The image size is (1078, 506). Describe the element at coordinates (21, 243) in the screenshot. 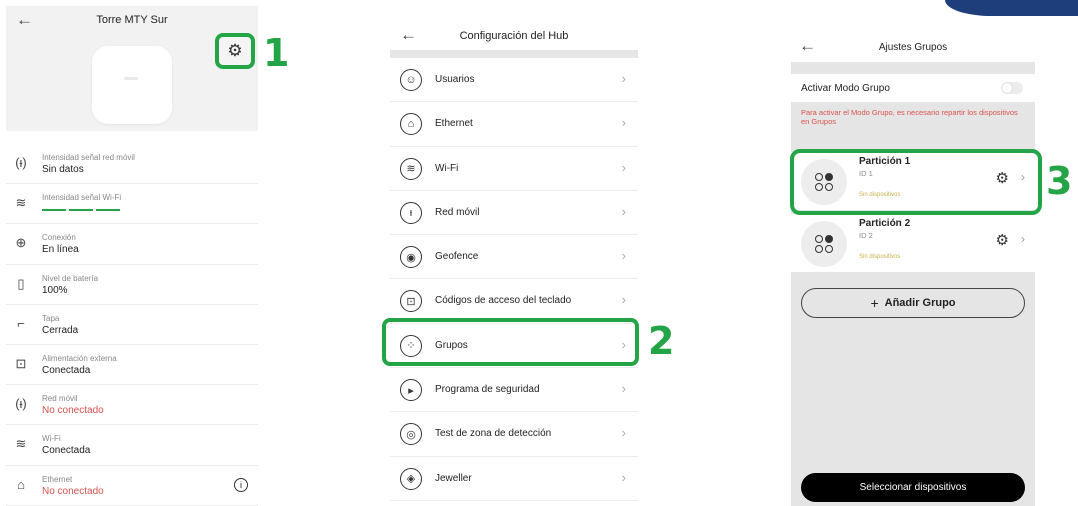

I see `globe-icon: ⊕` at that location.